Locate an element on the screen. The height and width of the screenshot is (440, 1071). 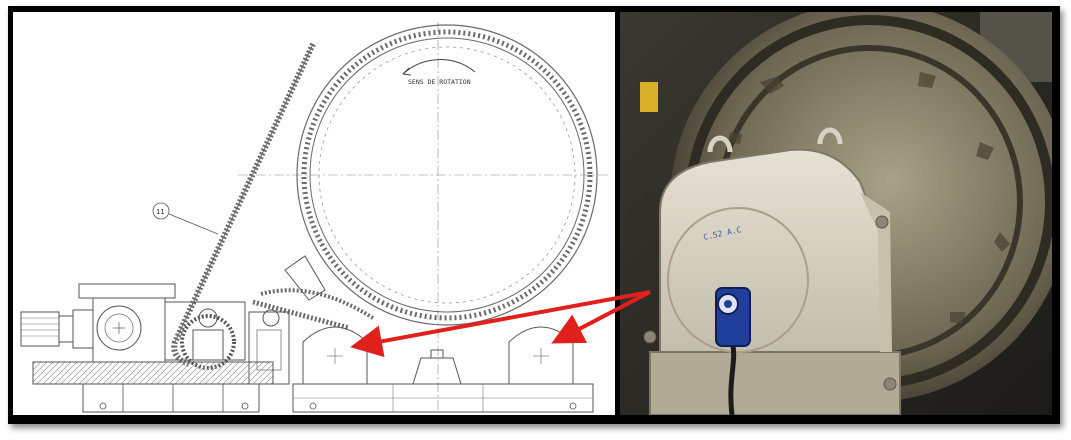
part-number-leader is located at coordinates (193, 224).